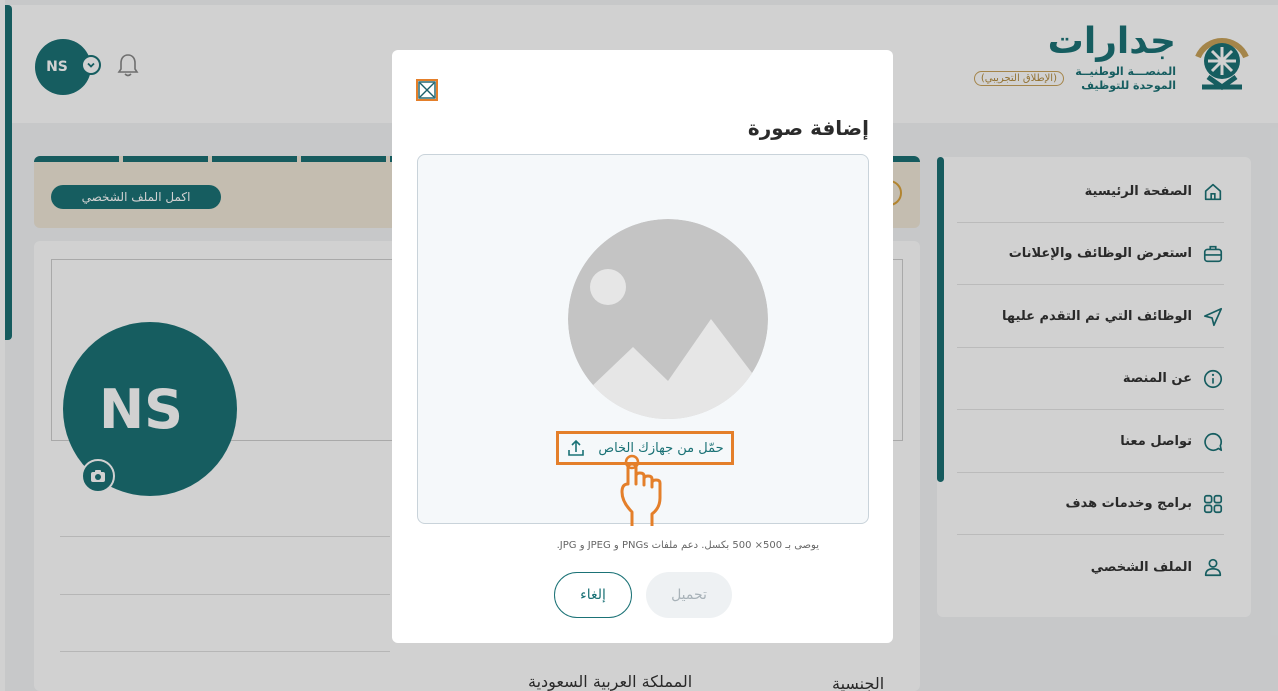  Describe the element at coordinates (808, 128) in the screenshot. I see `dialog-title: إضافة صورة` at that location.